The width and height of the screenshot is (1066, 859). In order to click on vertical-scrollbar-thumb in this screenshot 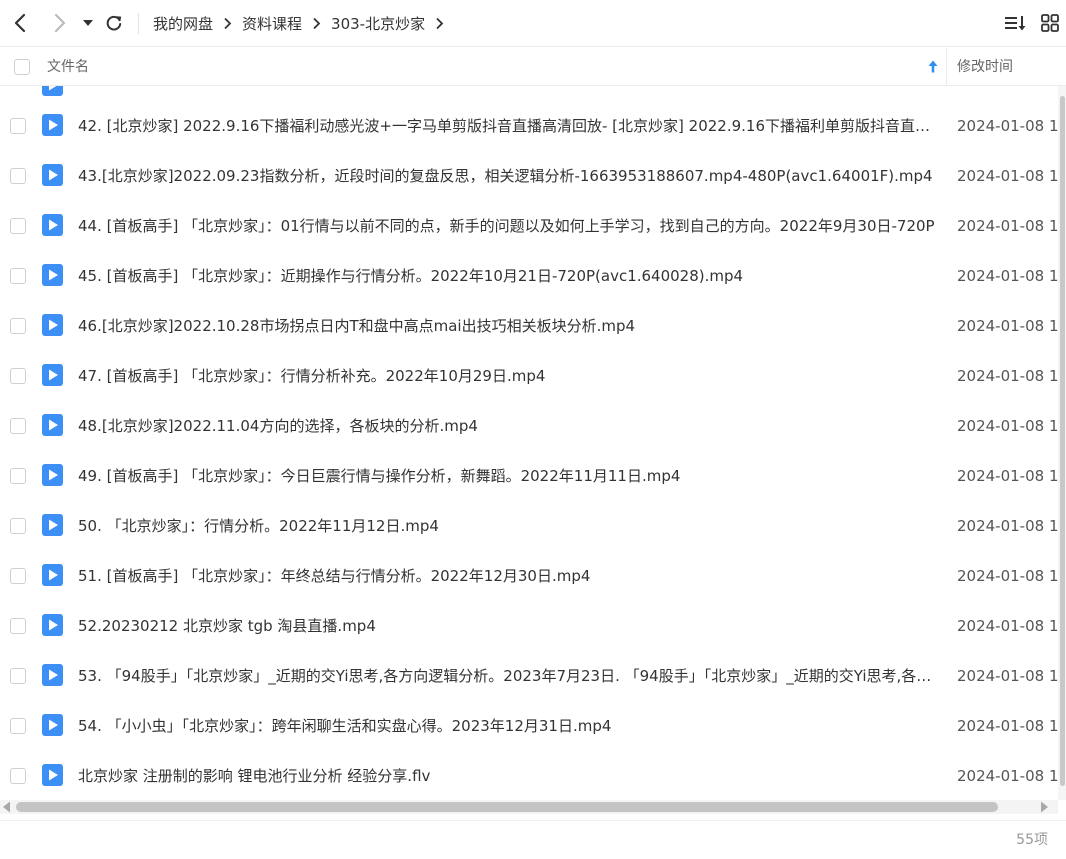, I will do `click(1062, 441)`.